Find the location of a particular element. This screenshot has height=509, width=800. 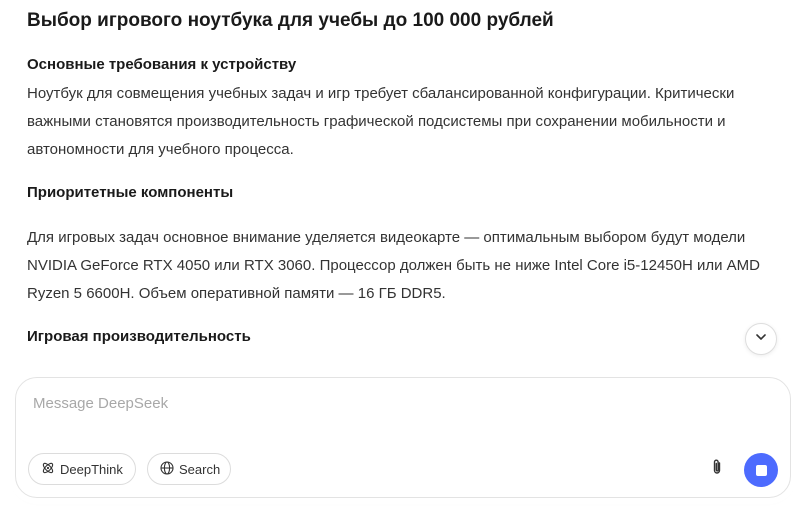

stop-generation-button is located at coordinates (761, 470).